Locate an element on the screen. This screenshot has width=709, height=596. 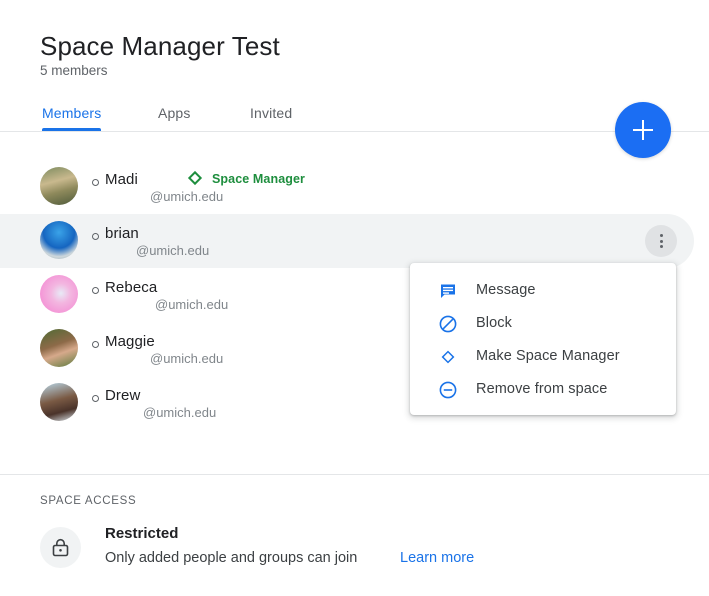
menu-item-make-space-manager: Make Space Manager is located at coordinates (543, 356).